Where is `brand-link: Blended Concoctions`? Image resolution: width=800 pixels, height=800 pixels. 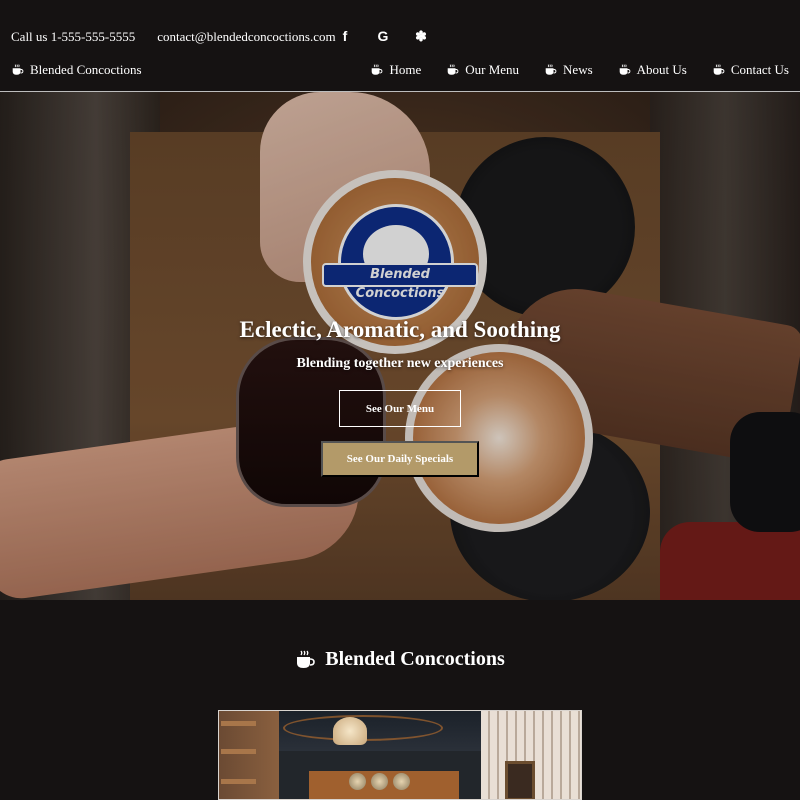
brand-link: Blended Concoctions is located at coordinates (76, 70).